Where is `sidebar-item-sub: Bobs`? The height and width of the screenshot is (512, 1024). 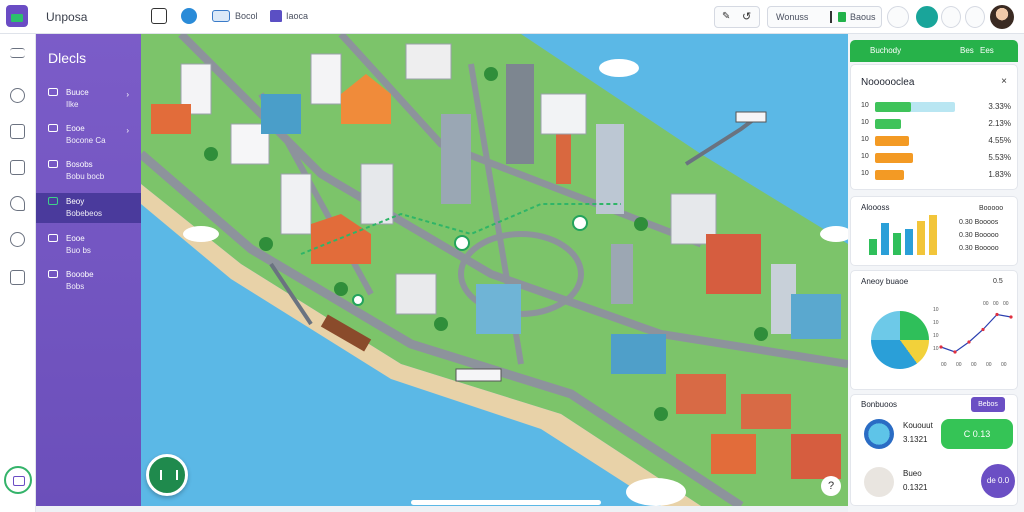 sidebar-item-sub: Bobs is located at coordinates (75, 286).